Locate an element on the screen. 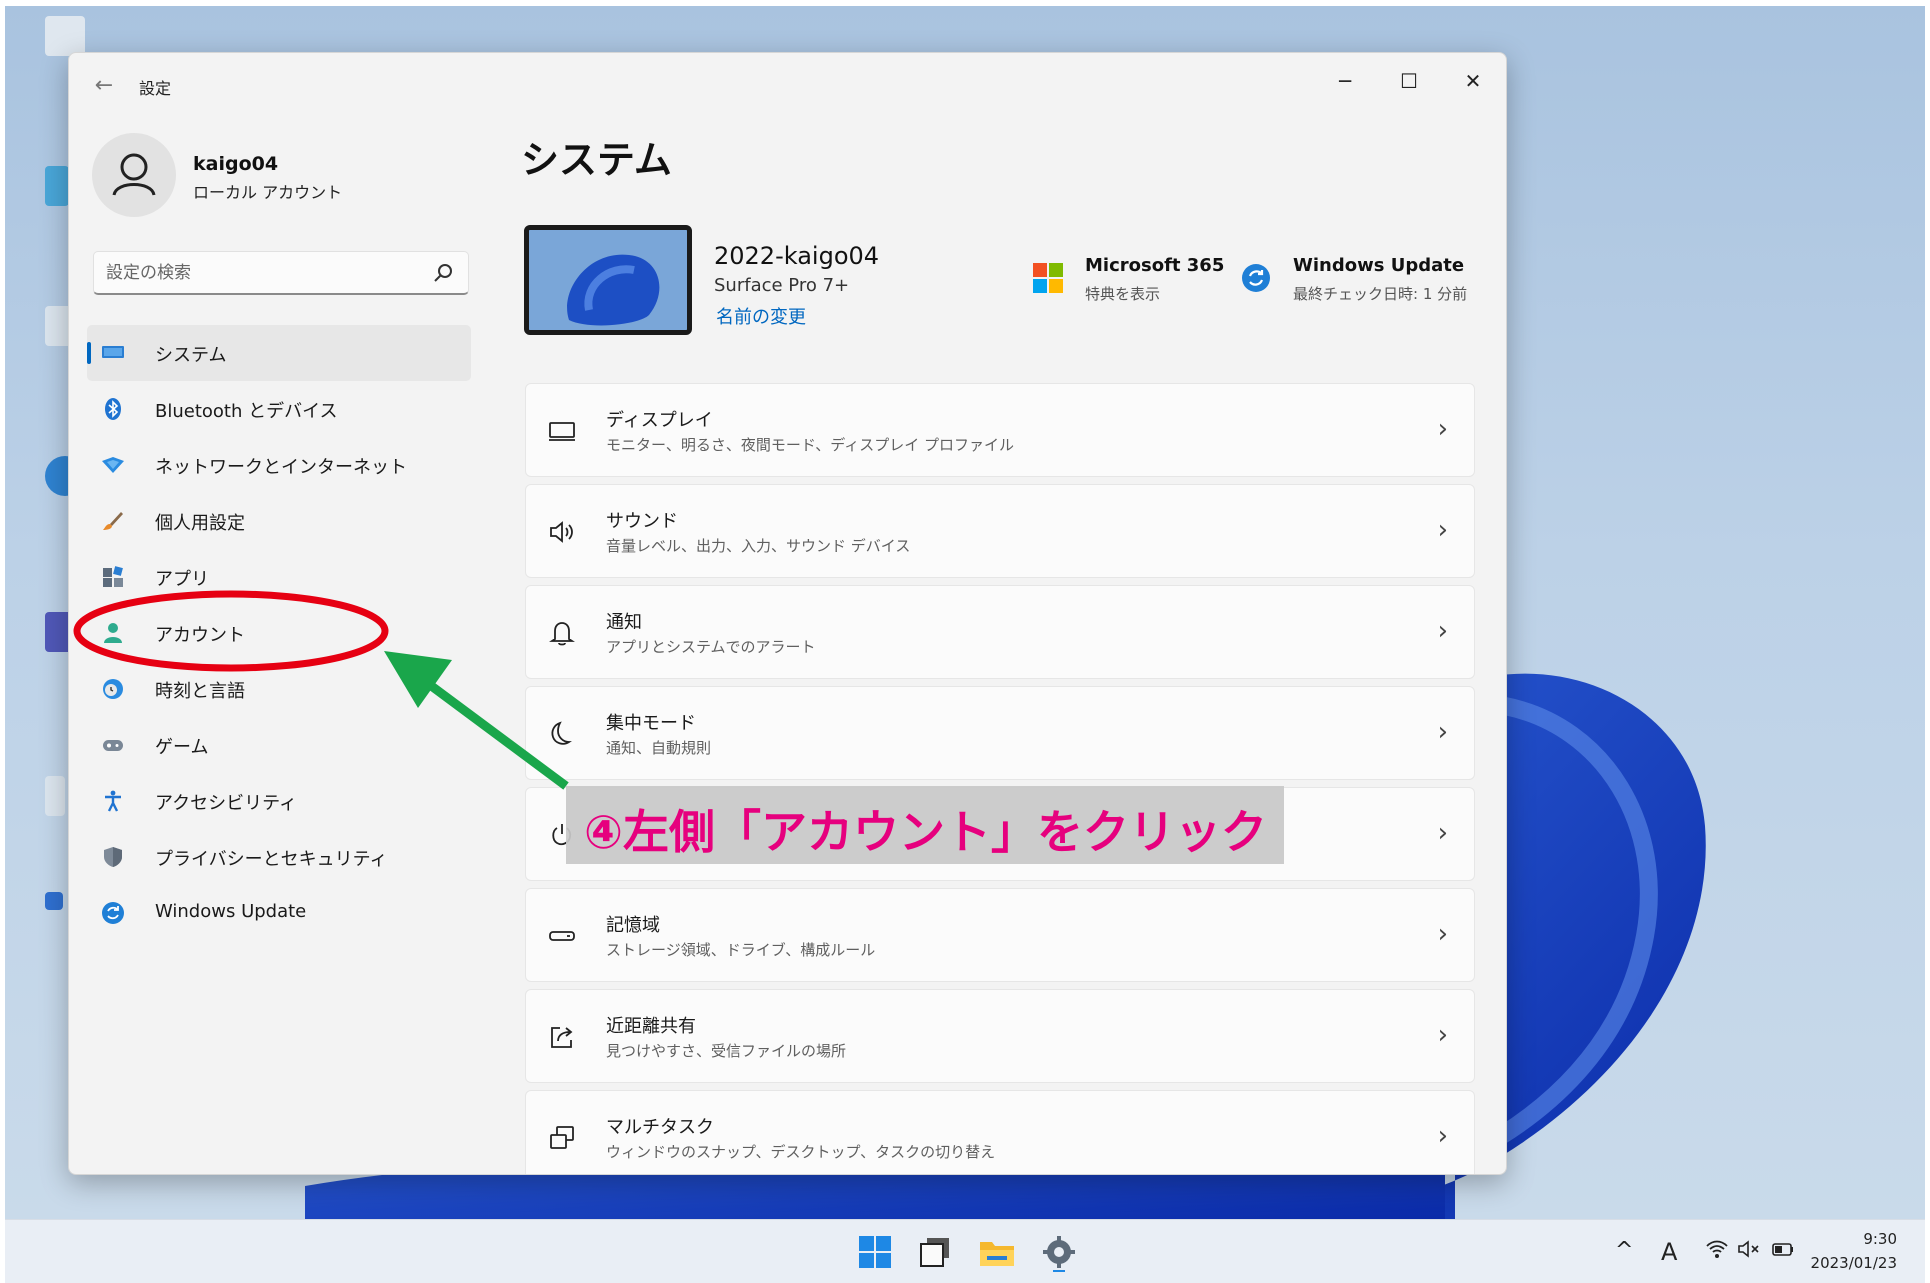 Image resolution: width=1930 pixels, height=1283 pixels. user-icon is located at coordinates (134, 174).